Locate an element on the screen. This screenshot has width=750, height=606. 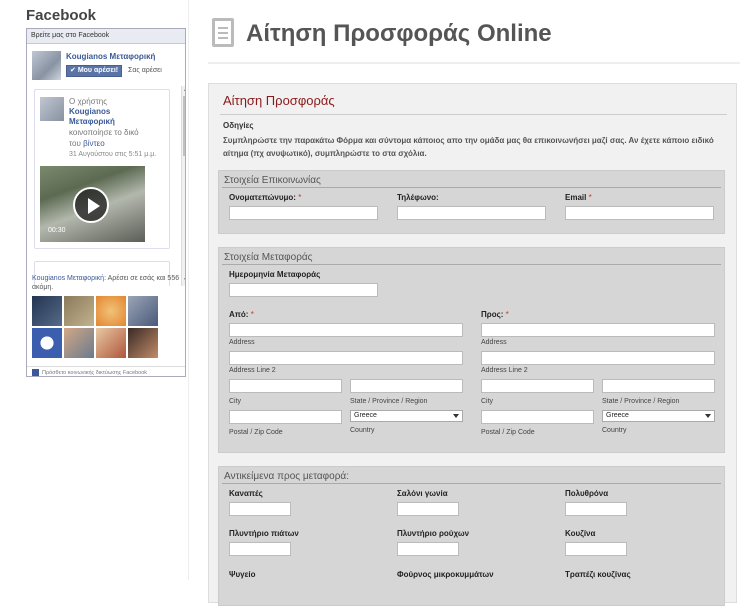
to-address-sublabel: Address is located at coordinates (494, 342).